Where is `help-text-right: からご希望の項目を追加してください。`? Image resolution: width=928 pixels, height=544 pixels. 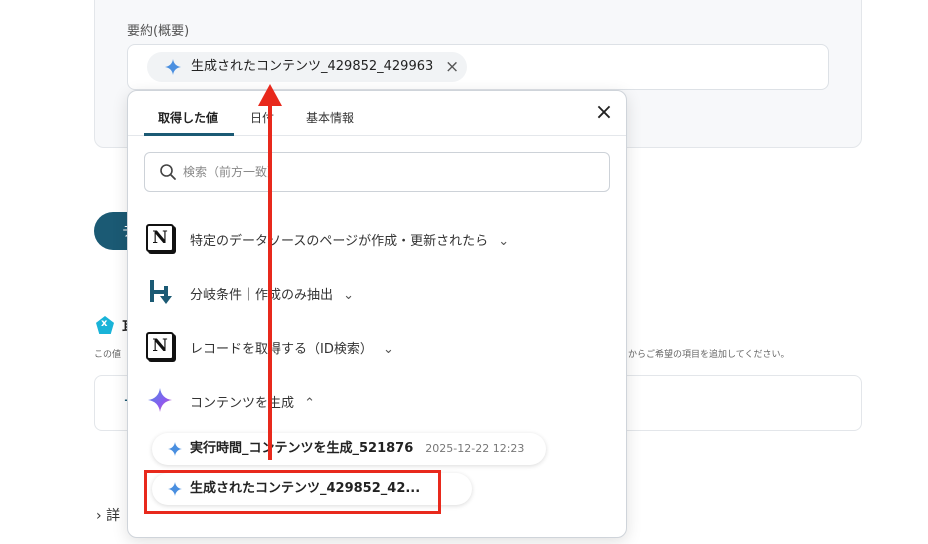 help-text-right: からご希望の項目を追加してください。 is located at coordinates (709, 355).